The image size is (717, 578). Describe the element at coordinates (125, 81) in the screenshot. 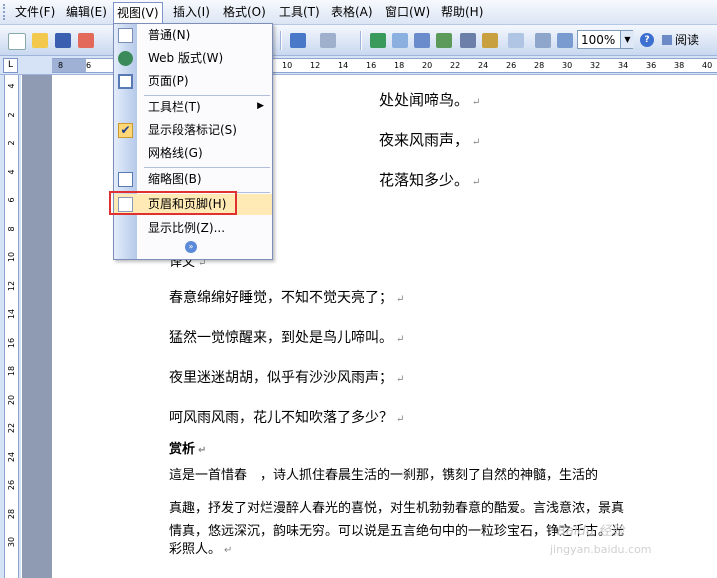

I see `print-layout-icon` at that location.